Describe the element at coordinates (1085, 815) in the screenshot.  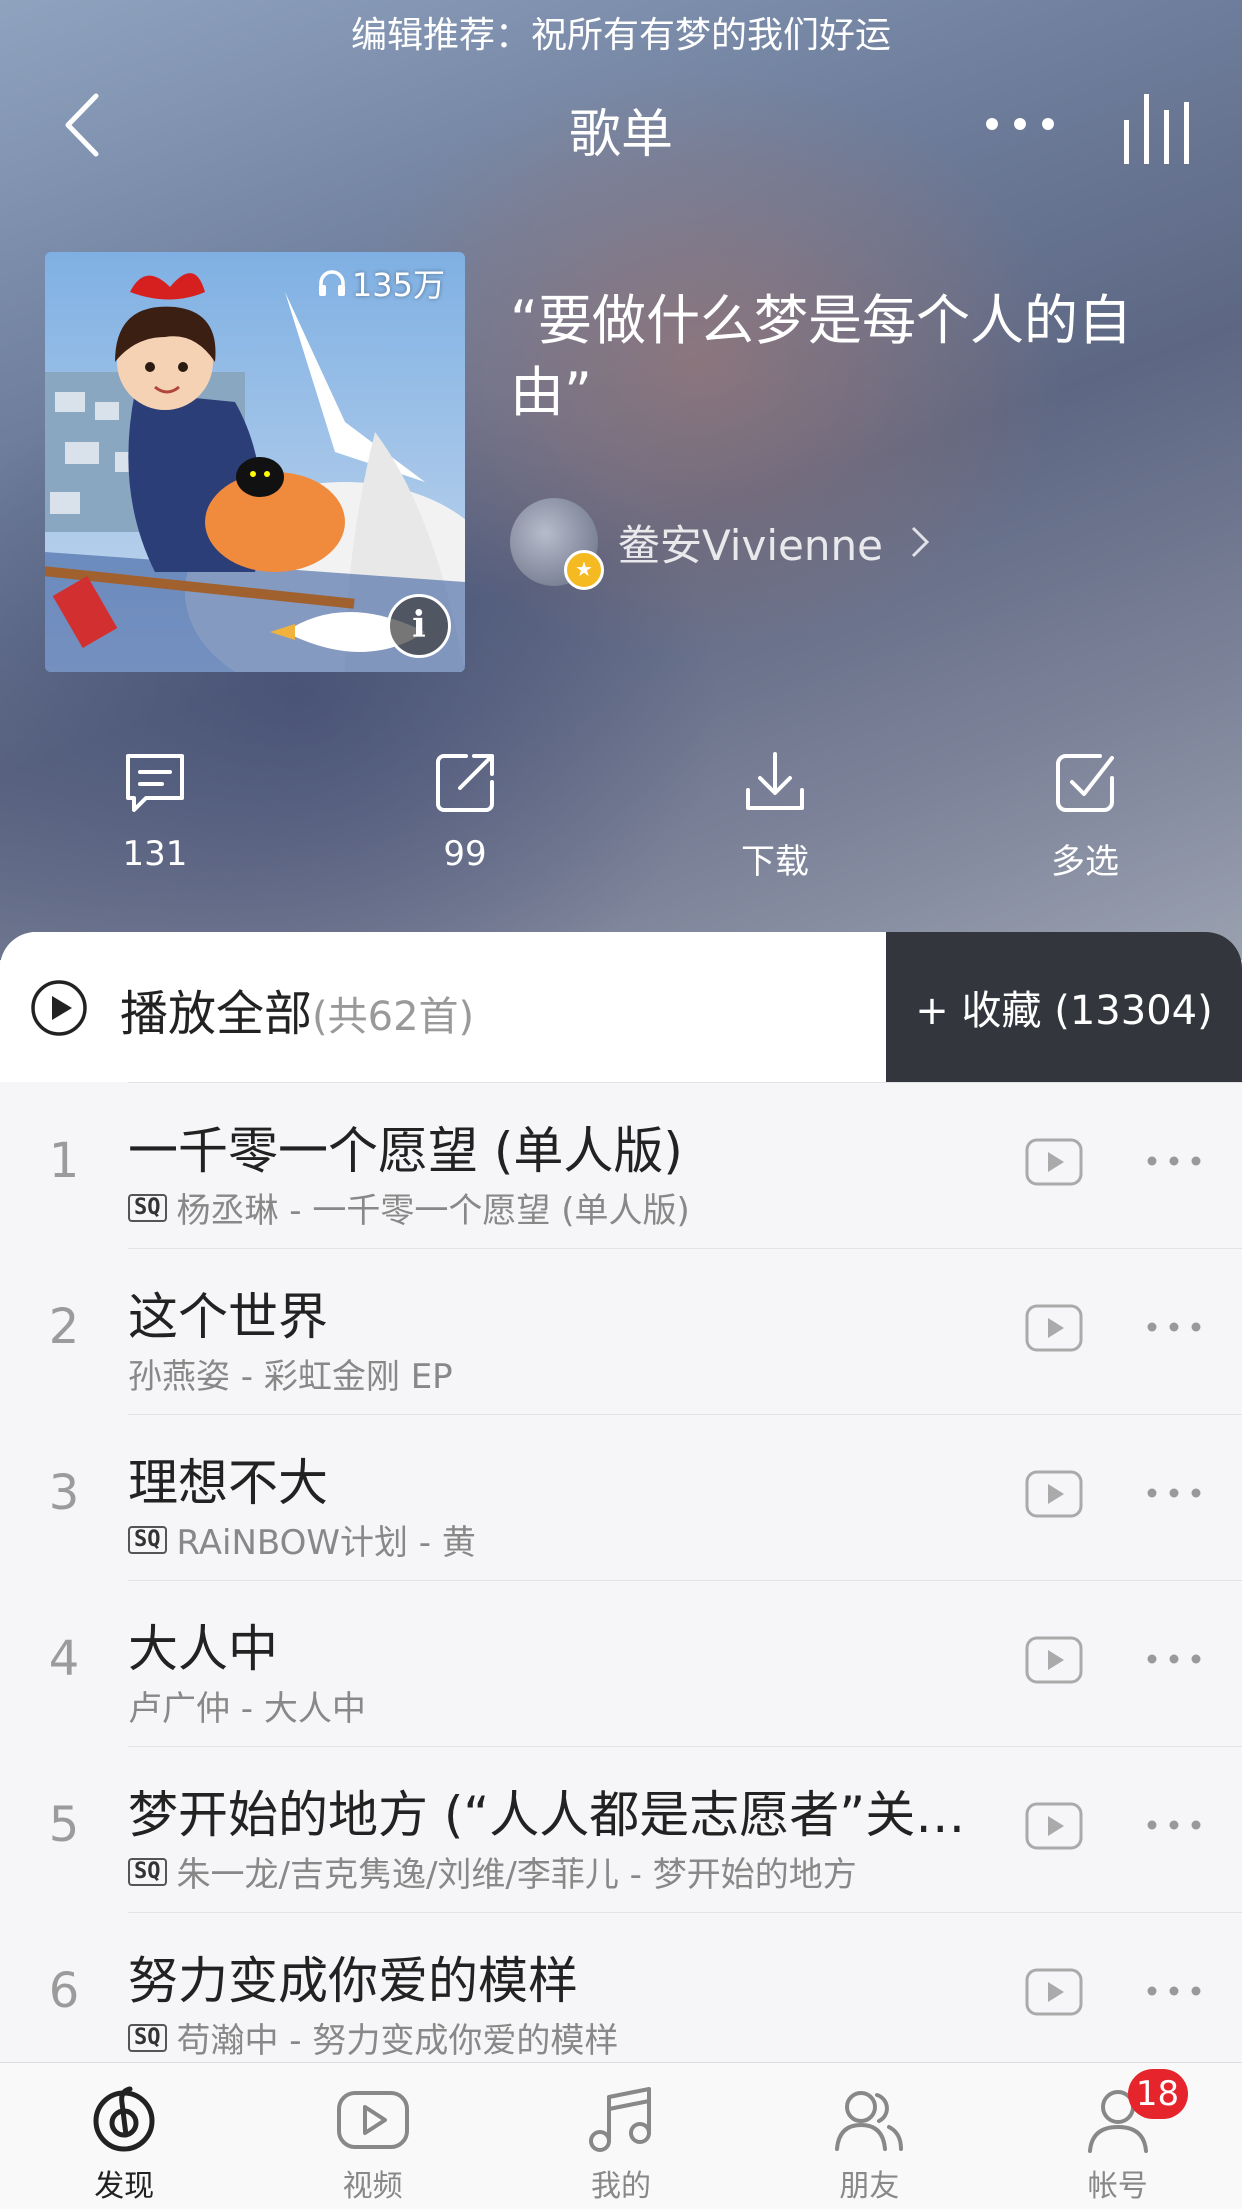
I see `multi-select-button: 多选` at that location.